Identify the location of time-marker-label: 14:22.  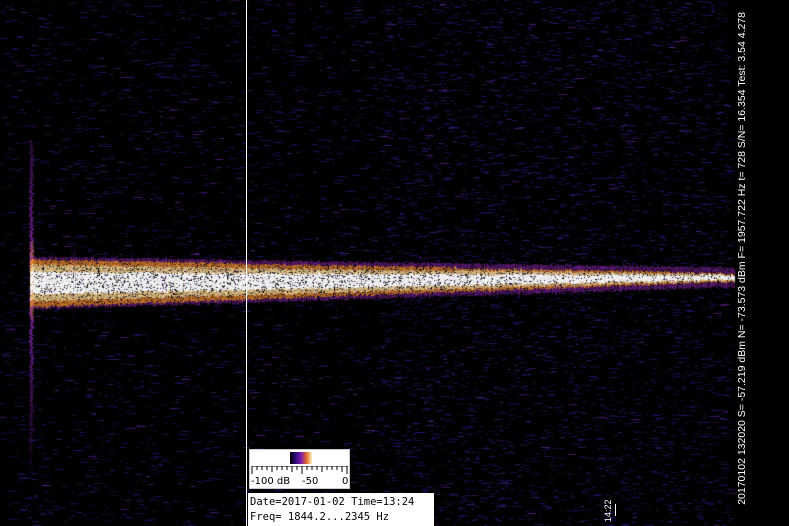
(608, 510).